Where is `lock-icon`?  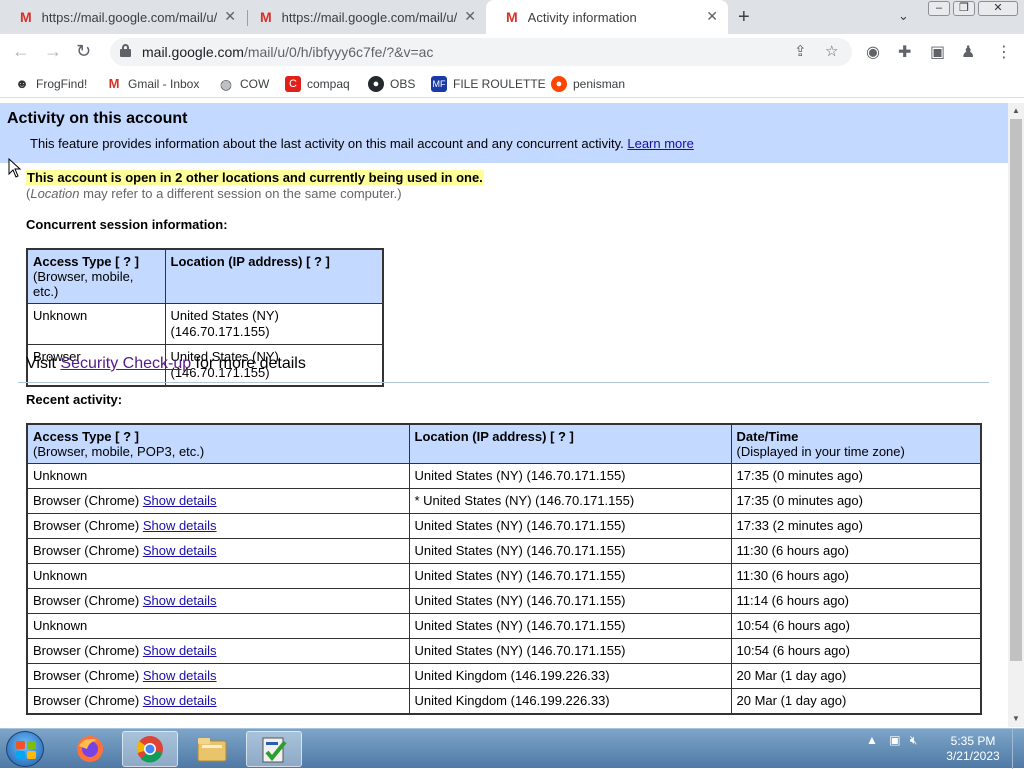 lock-icon is located at coordinates (125, 50).